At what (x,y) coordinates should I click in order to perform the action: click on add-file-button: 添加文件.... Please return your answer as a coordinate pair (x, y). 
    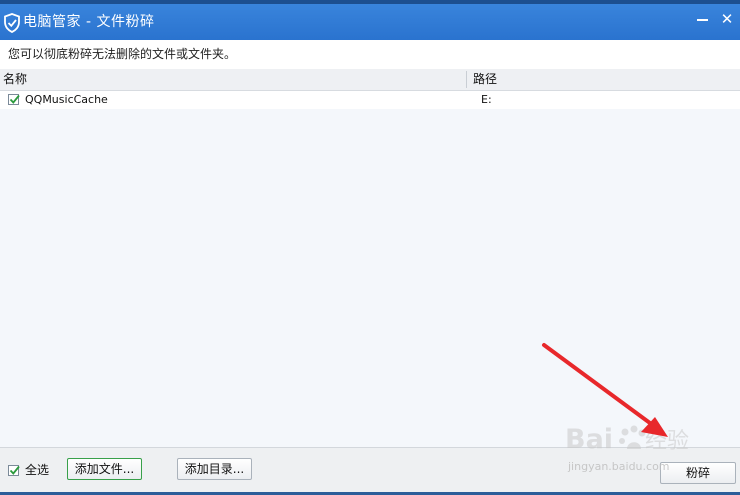
    Looking at the image, I should click on (104, 469).